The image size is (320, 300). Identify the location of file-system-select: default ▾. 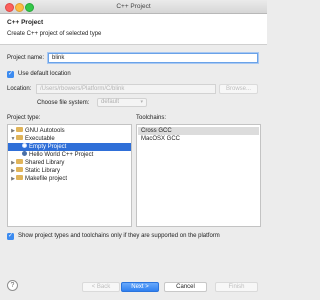
(122, 102).